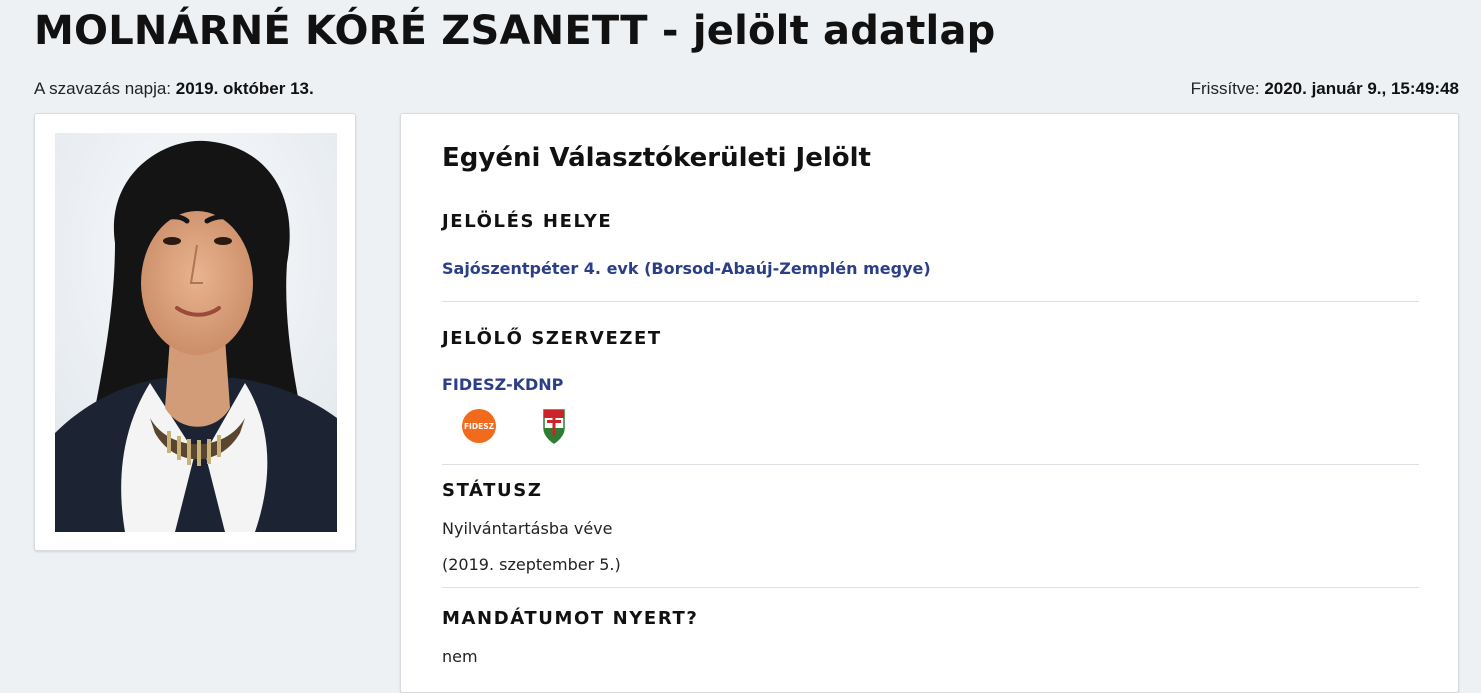 Image resolution: width=1481 pixels, height=693 pixels. I want to click on mandate-won-value: nem, so click(460, 656).